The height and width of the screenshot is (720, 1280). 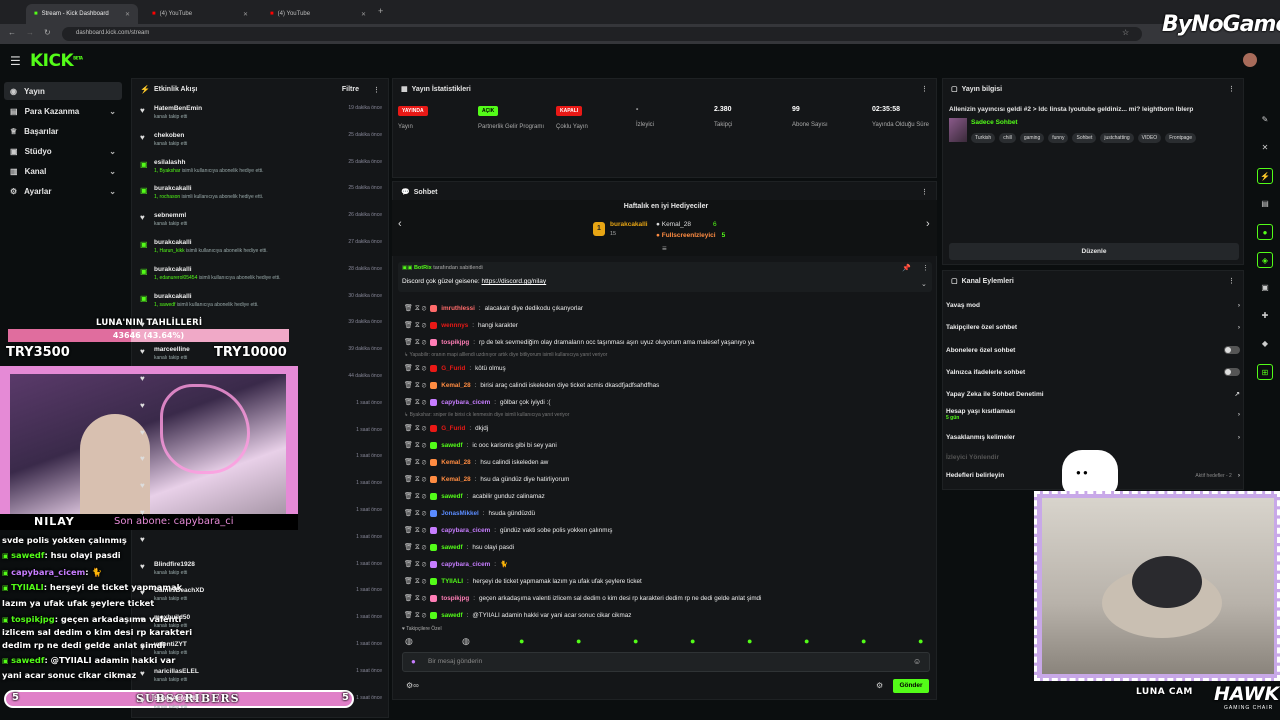 I want to click on activity-user: GamesBeachXD, so click(x=179, y=590).